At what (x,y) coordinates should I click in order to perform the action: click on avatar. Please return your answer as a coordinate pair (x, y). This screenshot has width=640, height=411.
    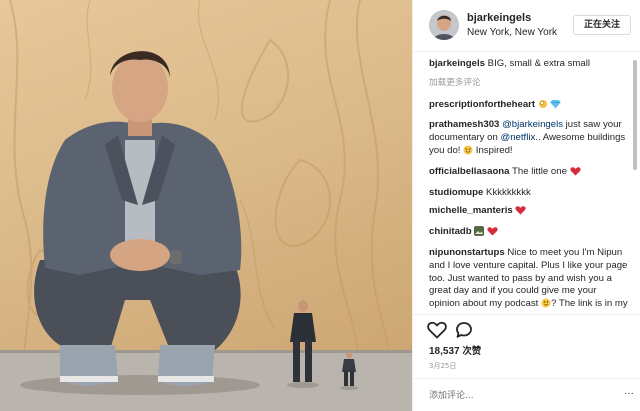
    Looking at the image, I should click on (444, 25).